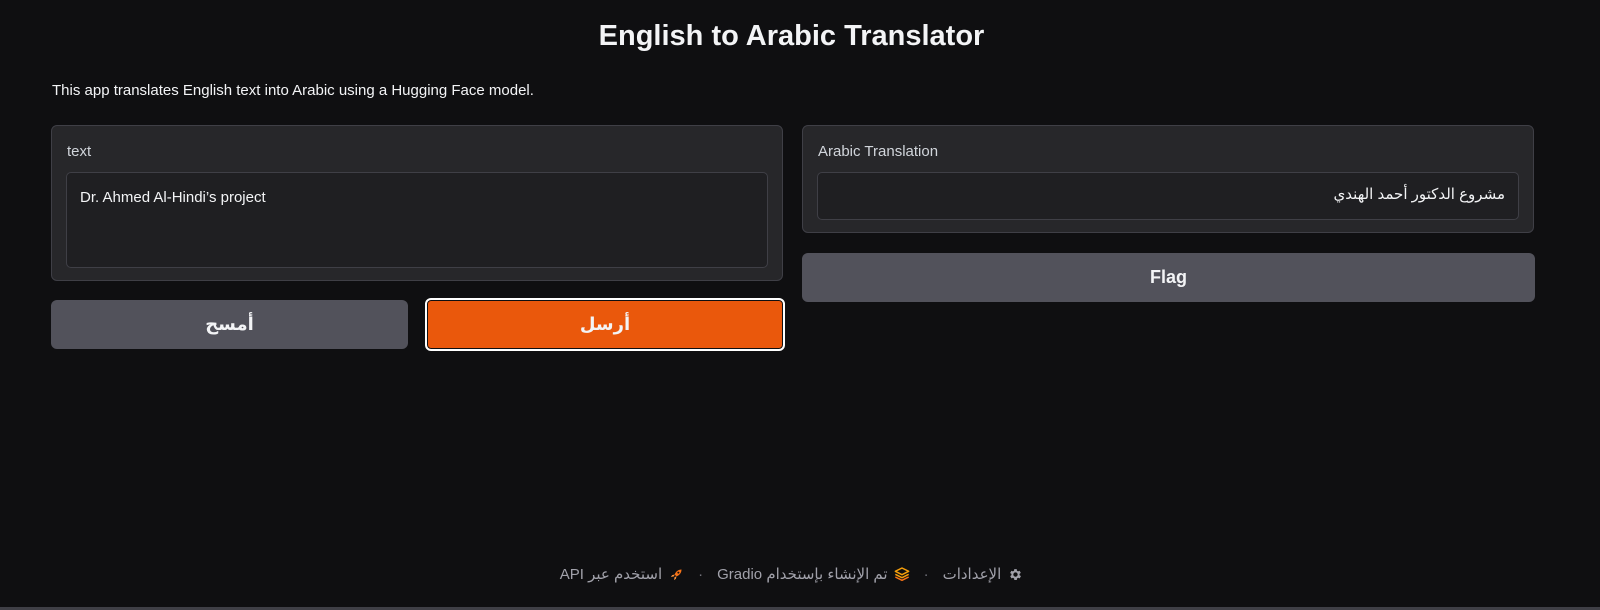 This screenshot has height=610, width=1600. I want to click on input-panel: text Dr. Ahmed Al-Hindi’s project, so click(417, 203).